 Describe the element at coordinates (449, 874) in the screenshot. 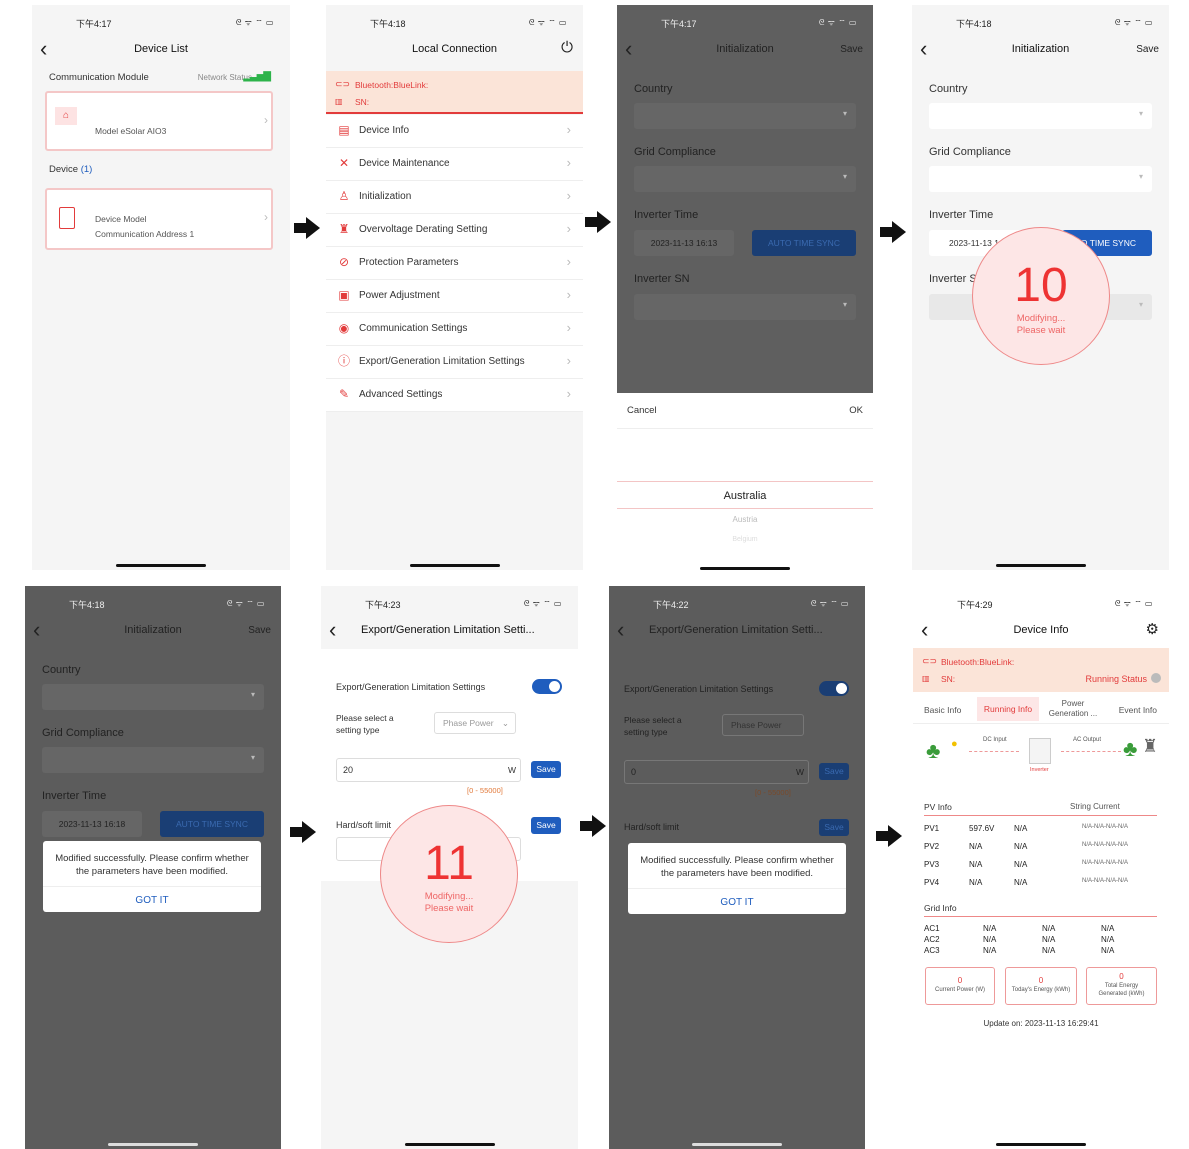

I see `countdown-overlay: 11 Modifying... Please wait` at that location.